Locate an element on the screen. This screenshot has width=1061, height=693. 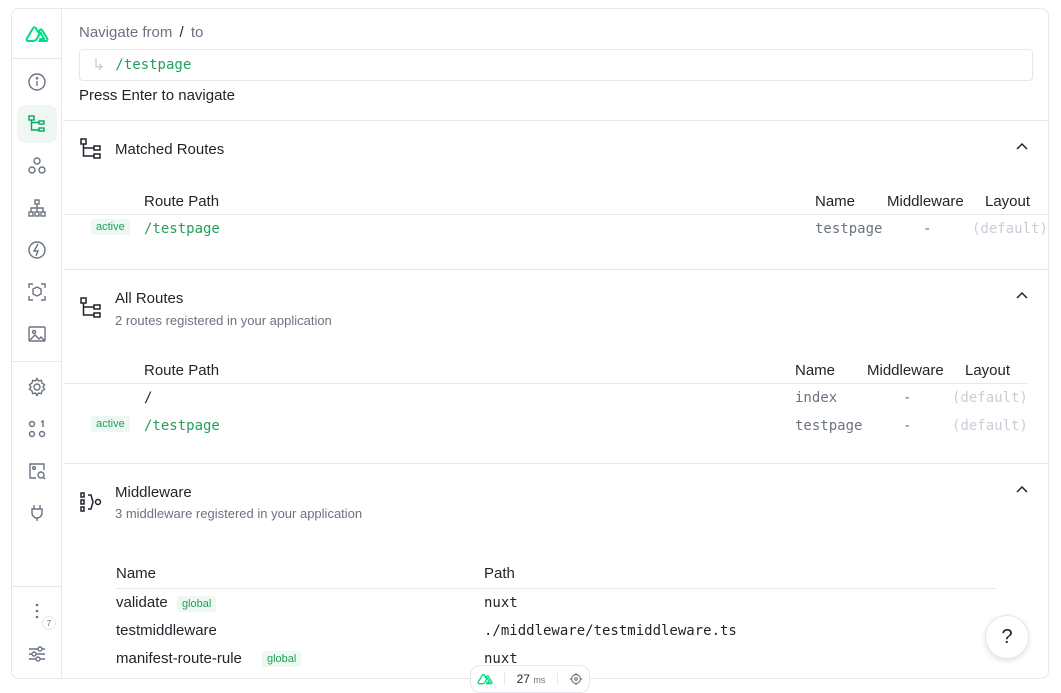
sidebar: 7 is located at coordinates (37, 343).